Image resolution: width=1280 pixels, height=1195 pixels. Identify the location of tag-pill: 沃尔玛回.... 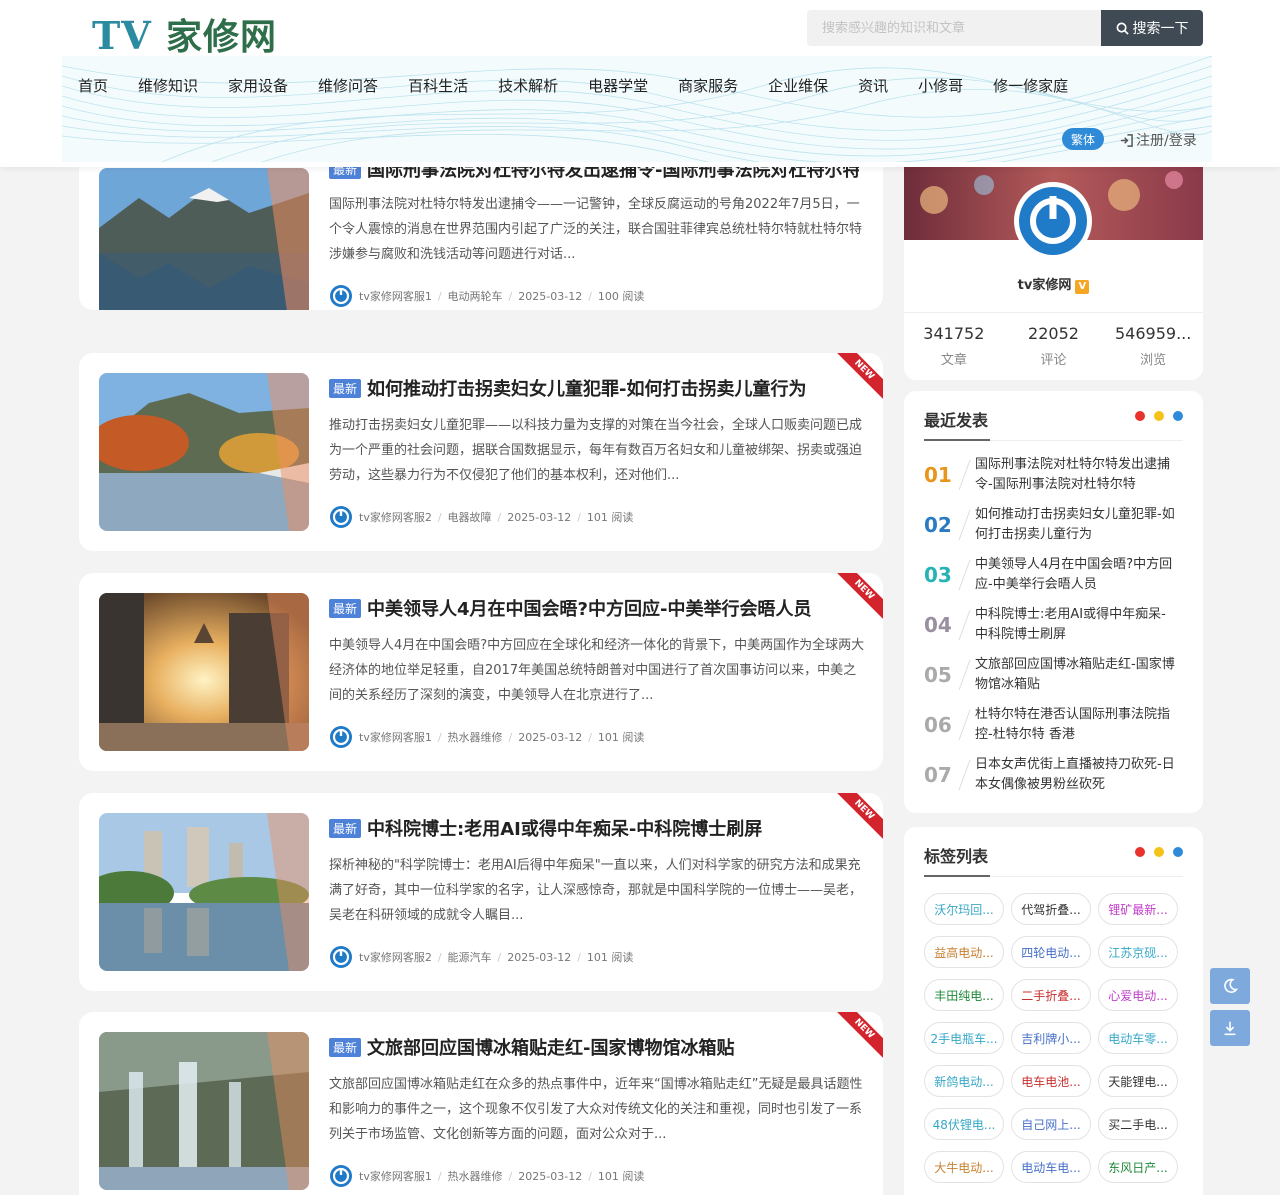
(964, 909).